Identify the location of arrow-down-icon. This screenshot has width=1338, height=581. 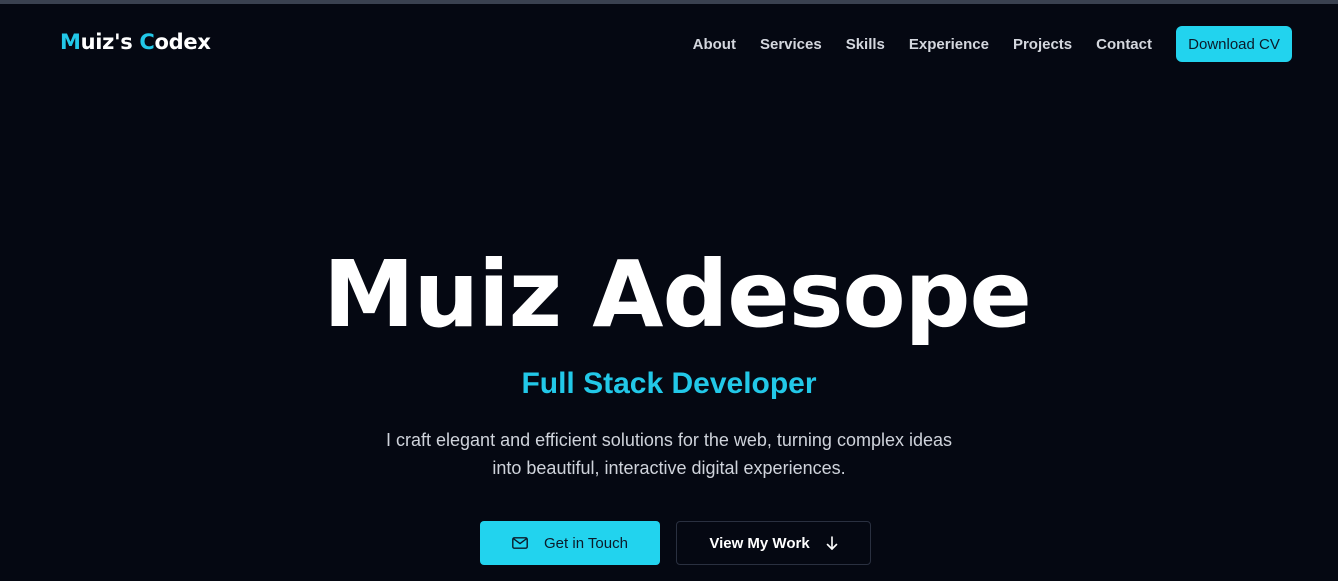
(832, 543).